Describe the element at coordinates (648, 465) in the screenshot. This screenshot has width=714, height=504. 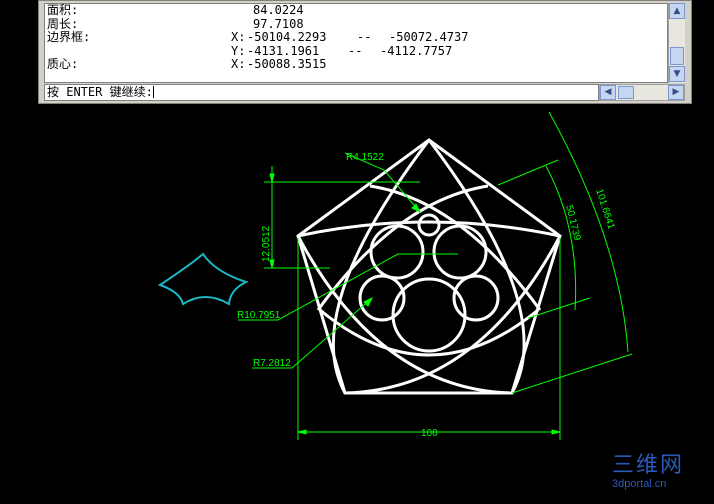
I see `watermark-logo-text: 三维网` at that location.